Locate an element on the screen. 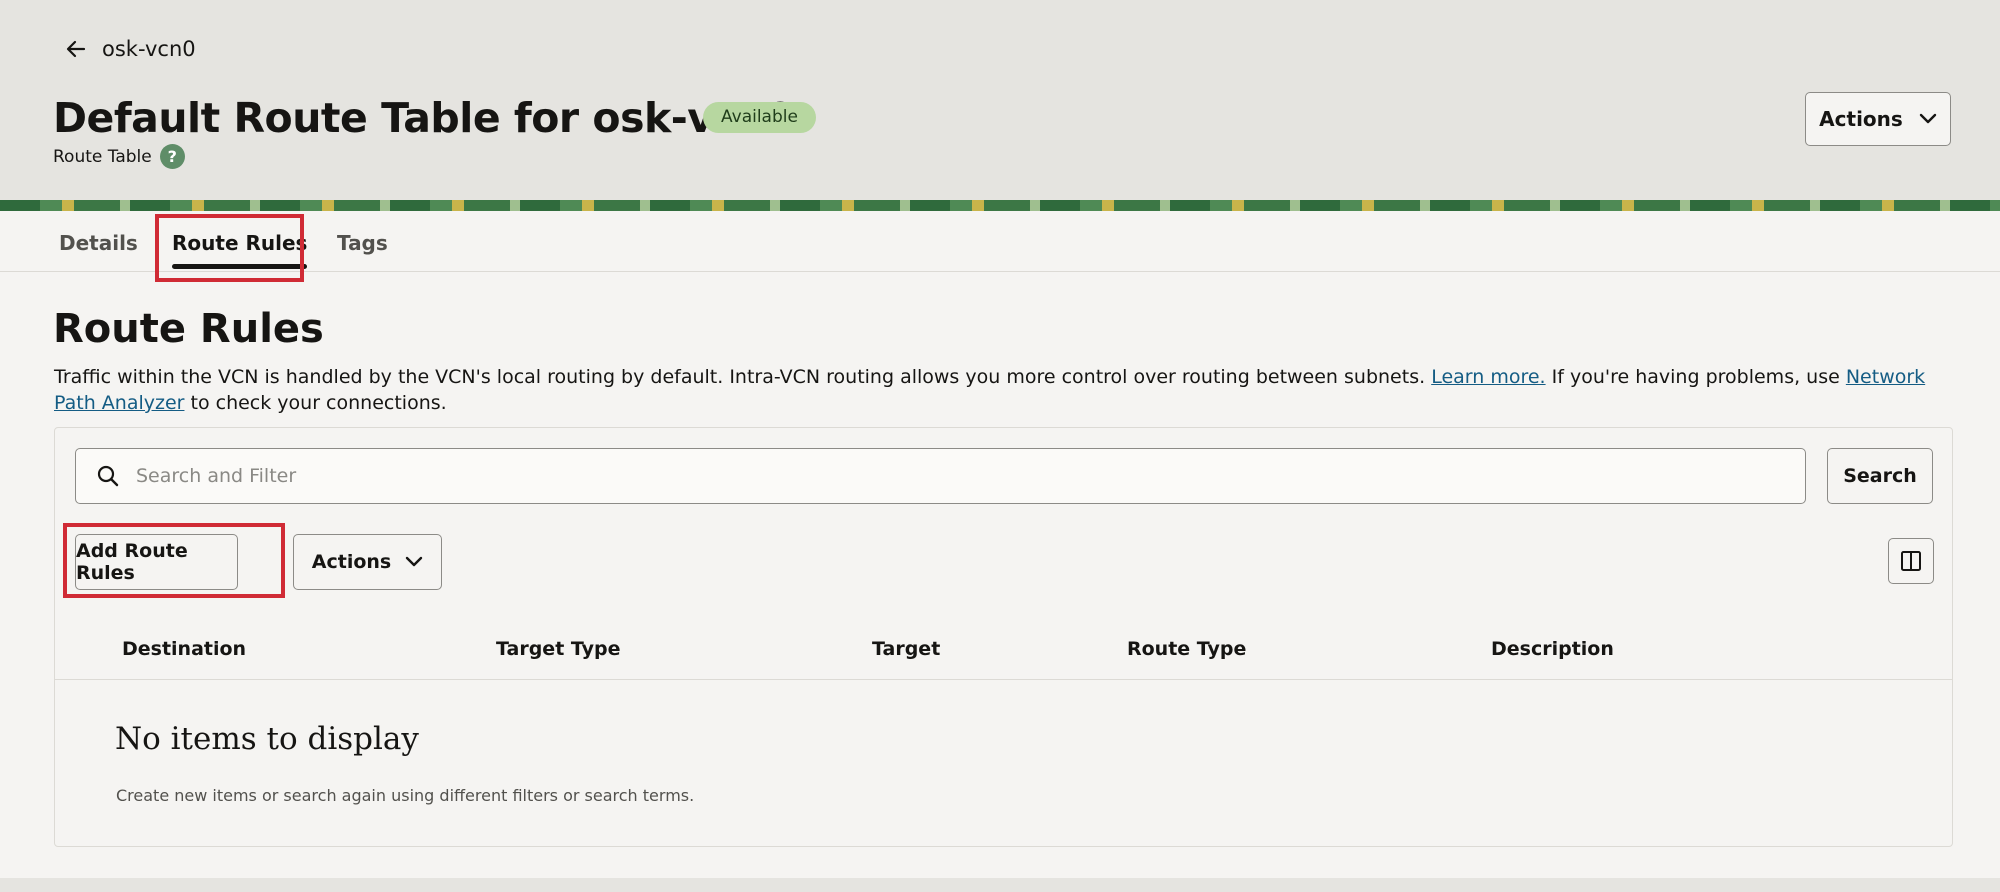 The height and width of the screenshot is (892, 2000). table-header-divider is located at coordinates (1003, 679).